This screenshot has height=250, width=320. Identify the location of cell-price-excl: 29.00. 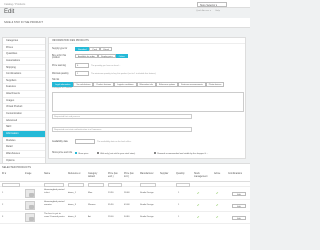
(111, 217).